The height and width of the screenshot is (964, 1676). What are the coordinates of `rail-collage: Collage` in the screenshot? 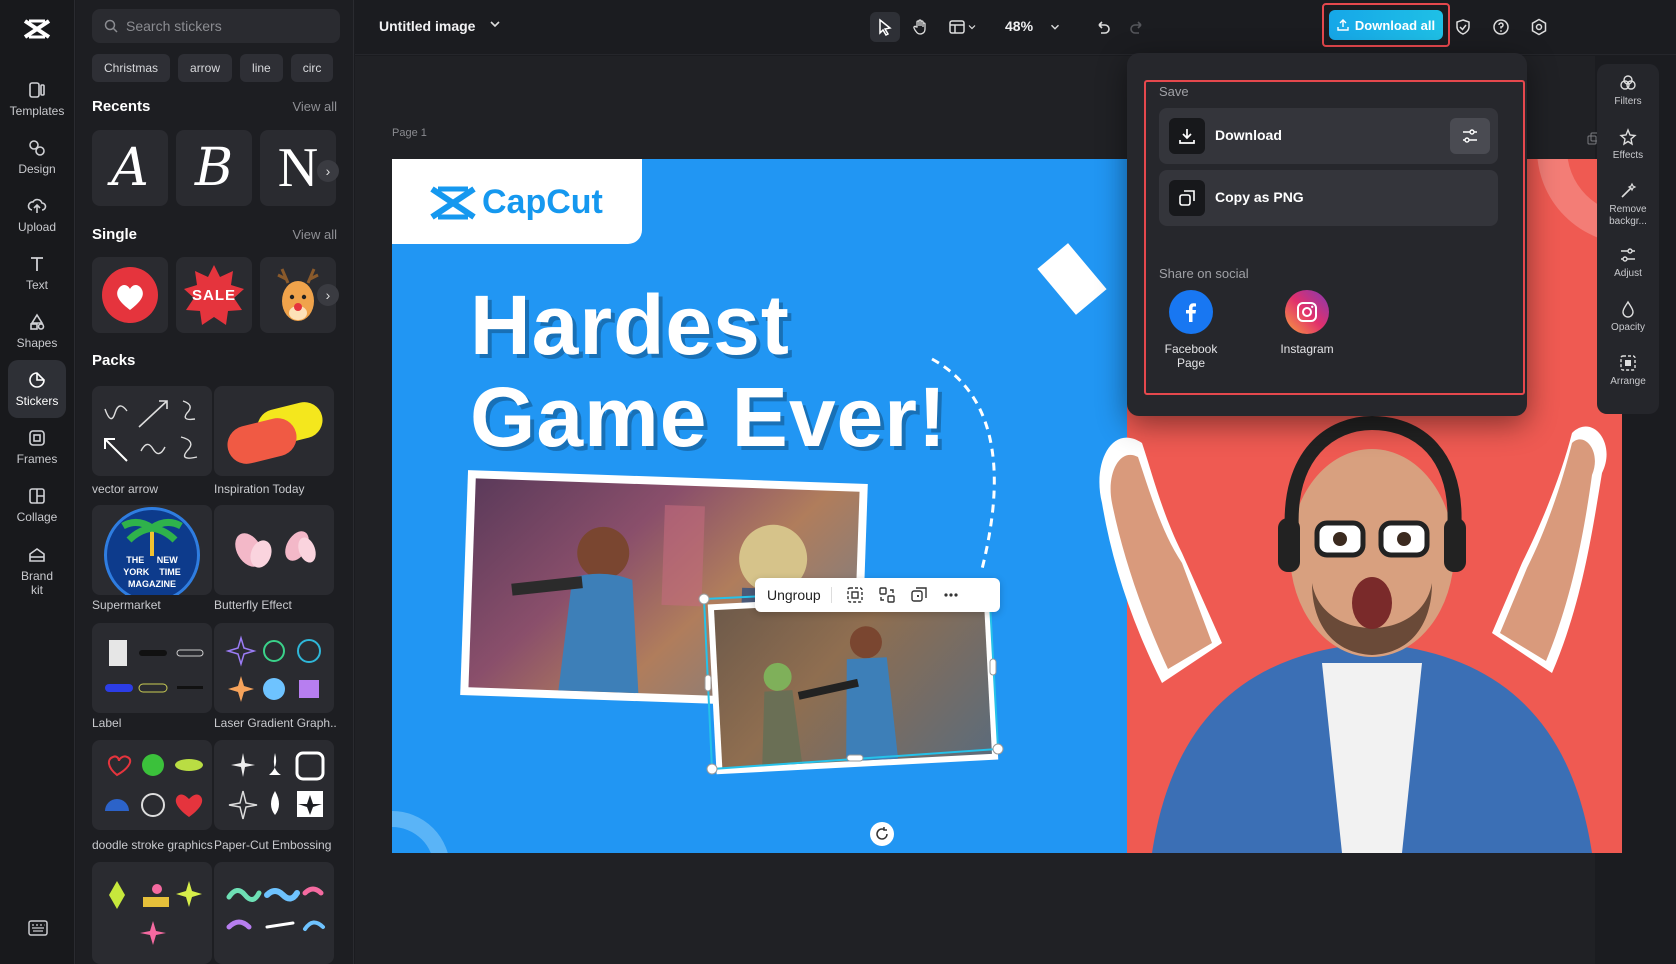 It's located at (37, 505).